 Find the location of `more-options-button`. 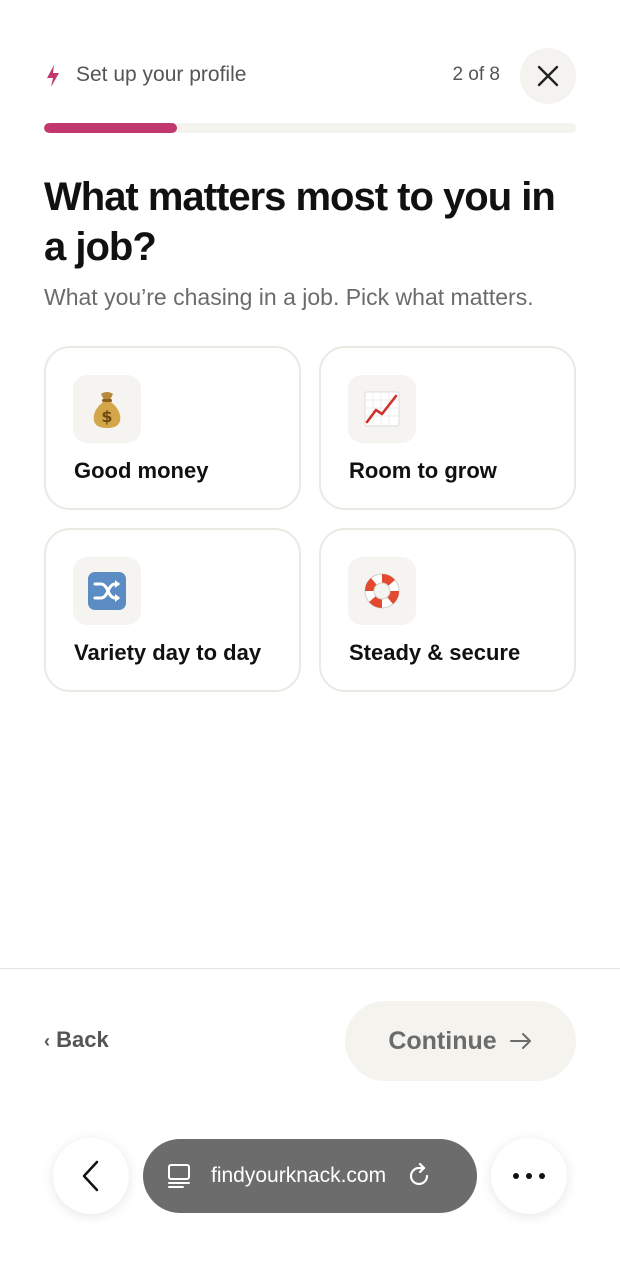

more-options-button is located at coordinates (529, 1176).